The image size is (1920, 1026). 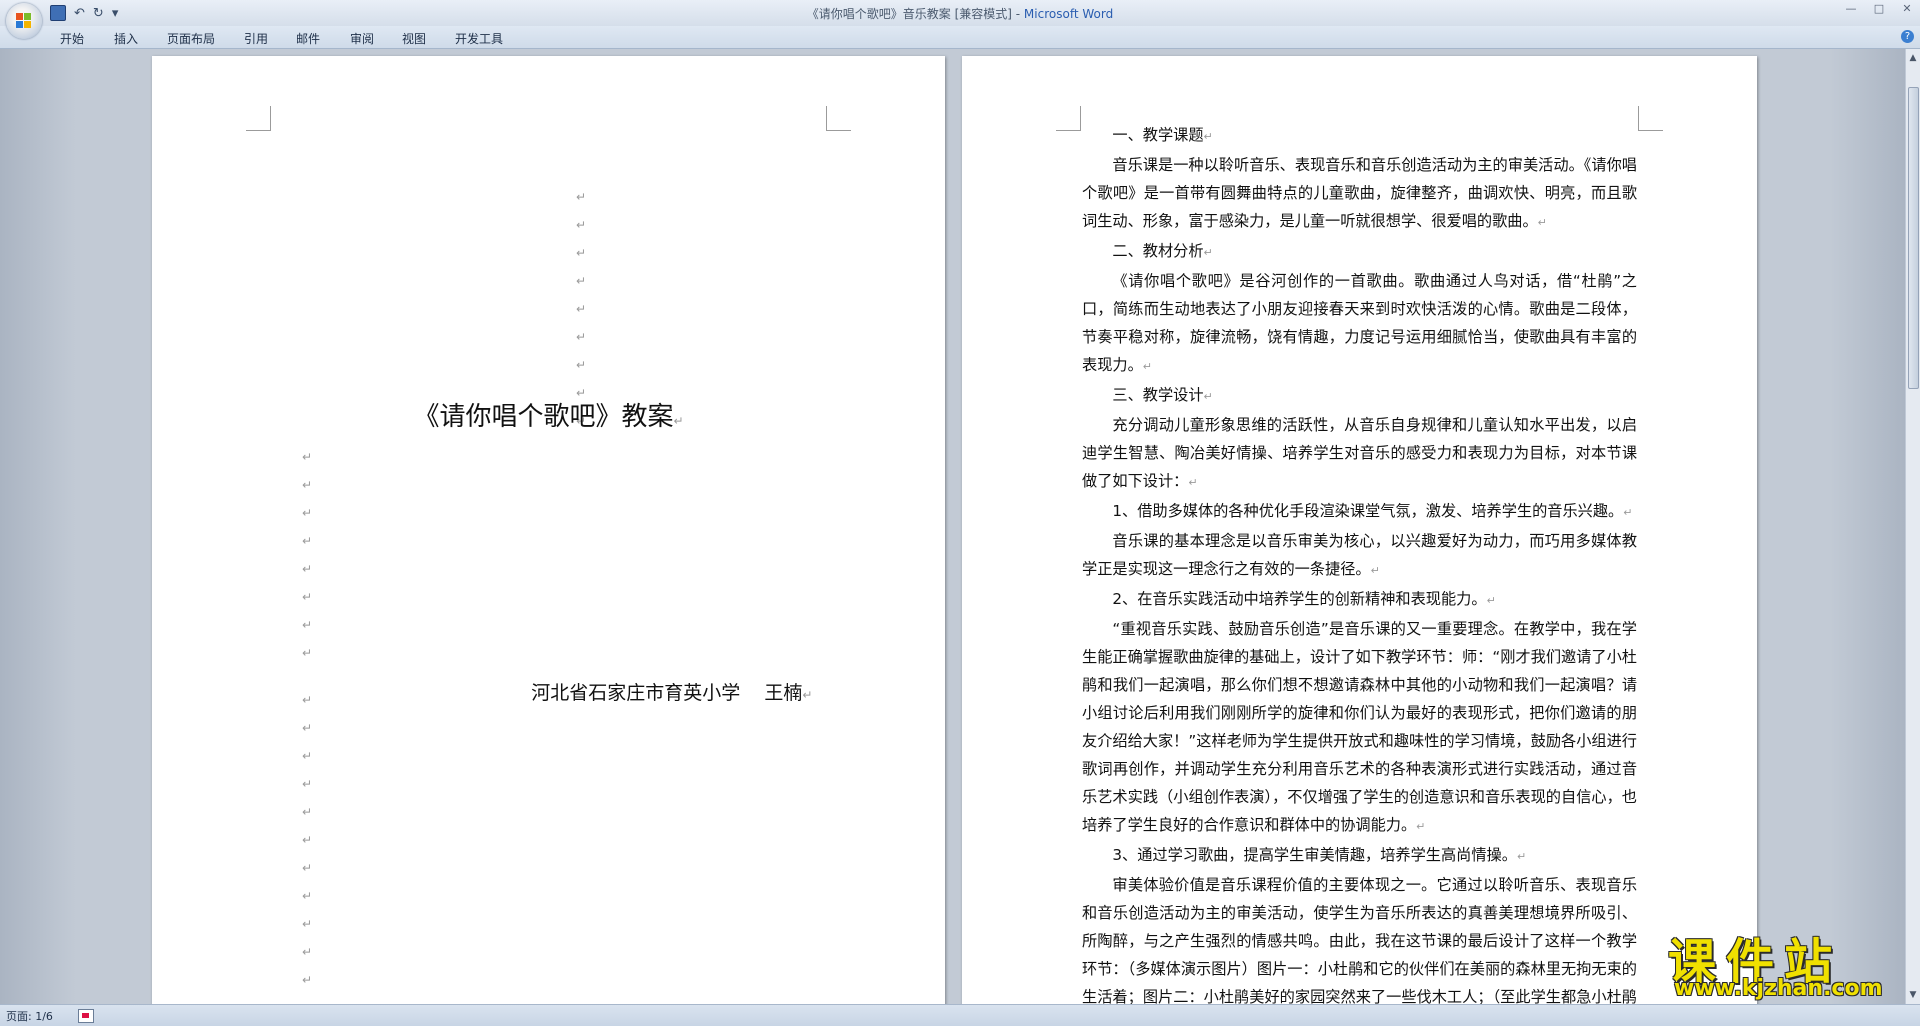 I want to click on paragraph: 二、教材分析↵, so click(x=1359, y=252).